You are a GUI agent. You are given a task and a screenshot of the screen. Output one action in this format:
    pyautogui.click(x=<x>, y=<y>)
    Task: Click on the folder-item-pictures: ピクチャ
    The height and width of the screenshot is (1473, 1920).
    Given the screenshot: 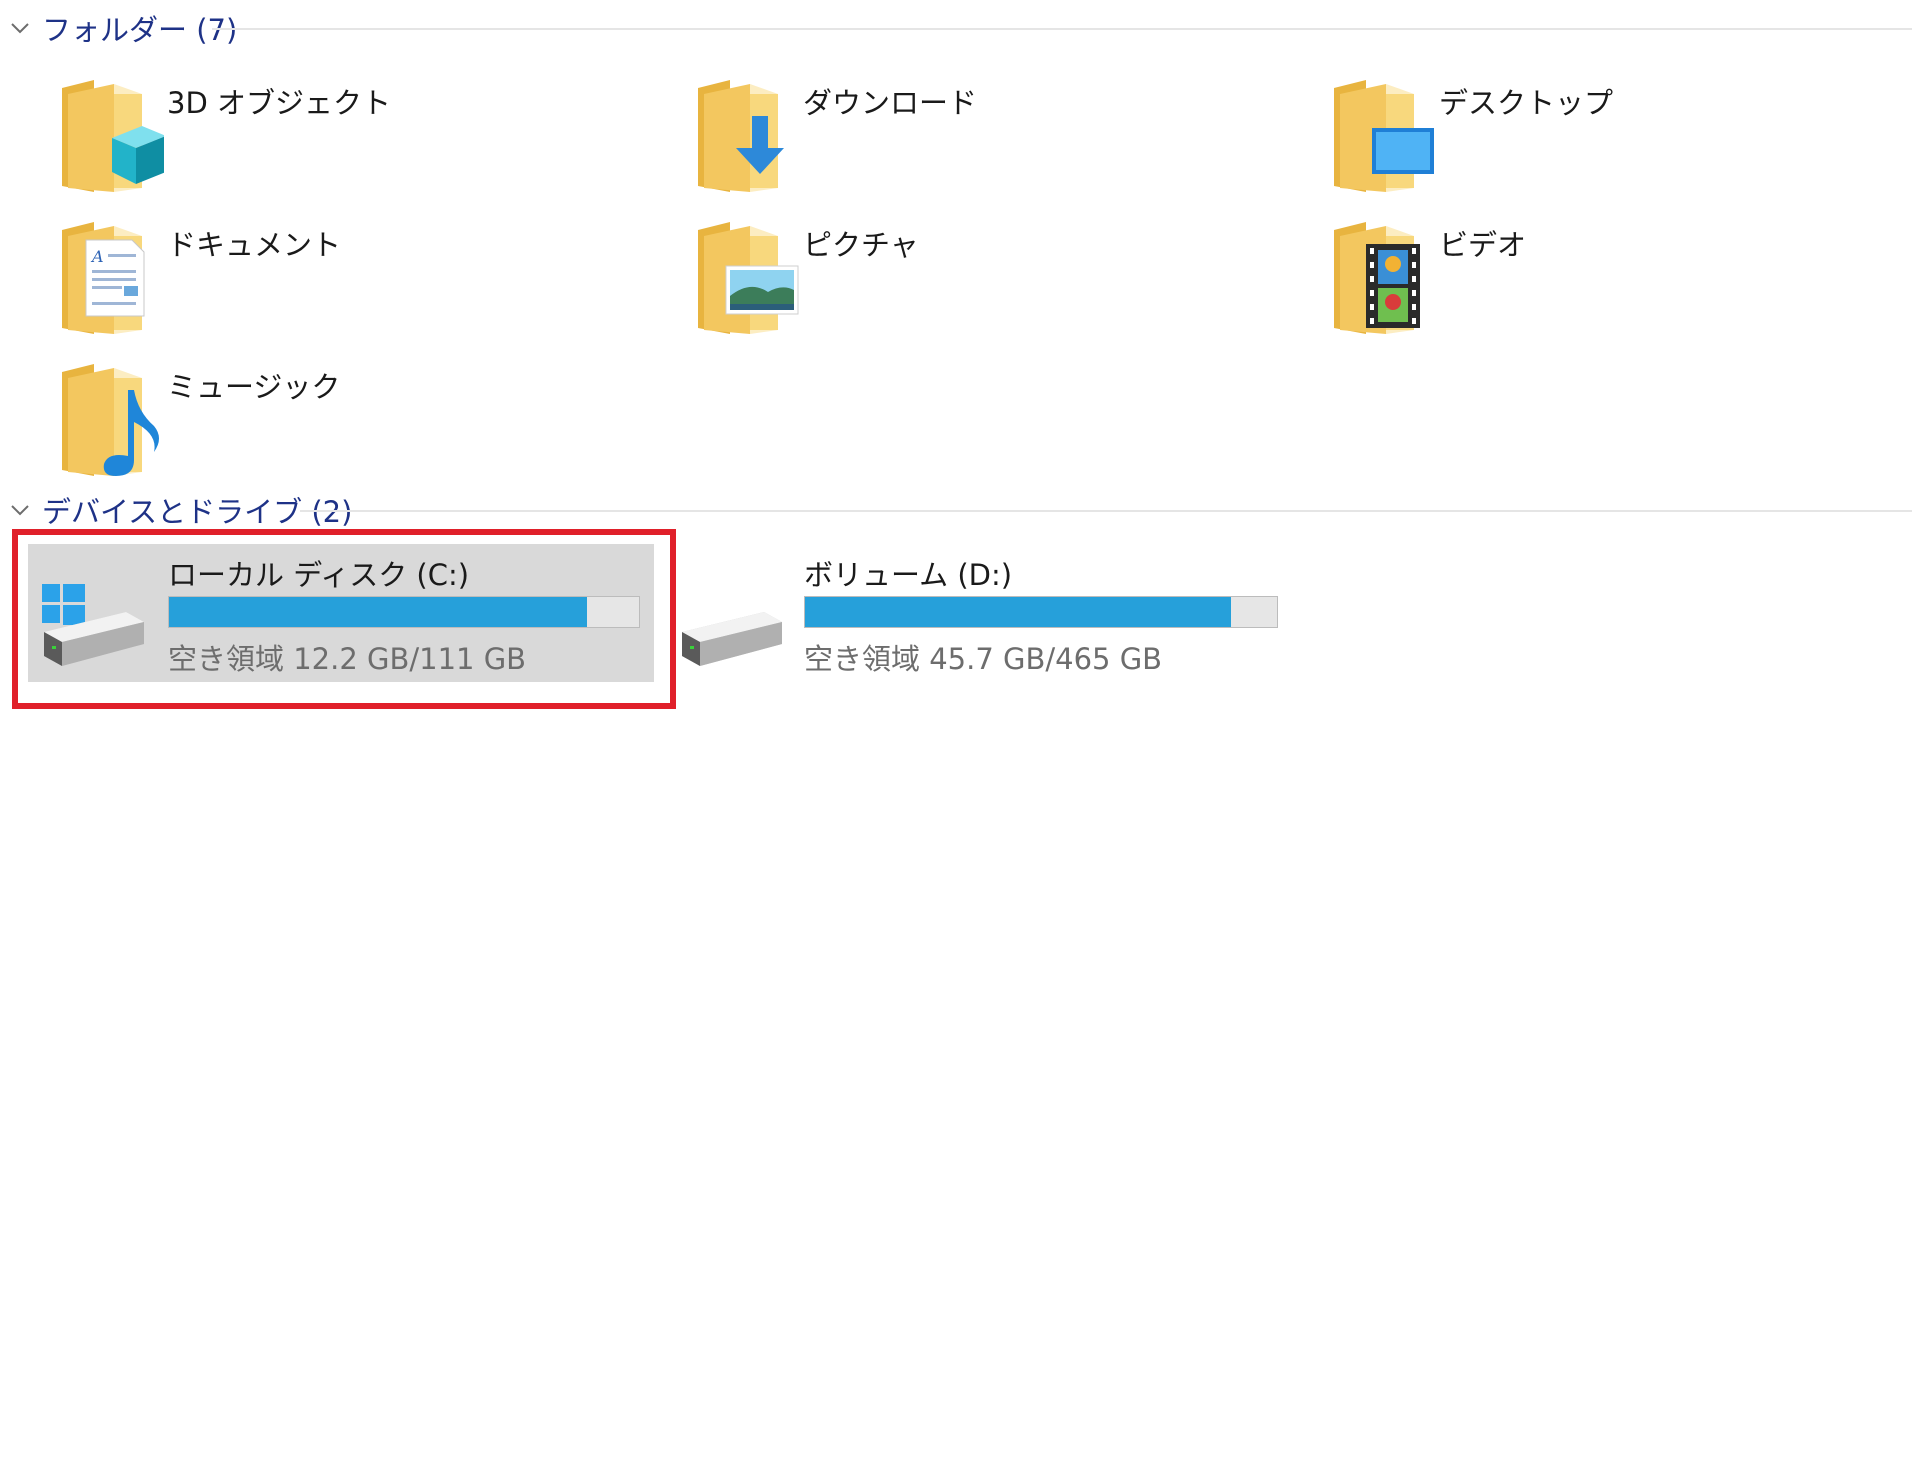 What is the action you would take?
    pyautogui.click(x=970, y=283)
    